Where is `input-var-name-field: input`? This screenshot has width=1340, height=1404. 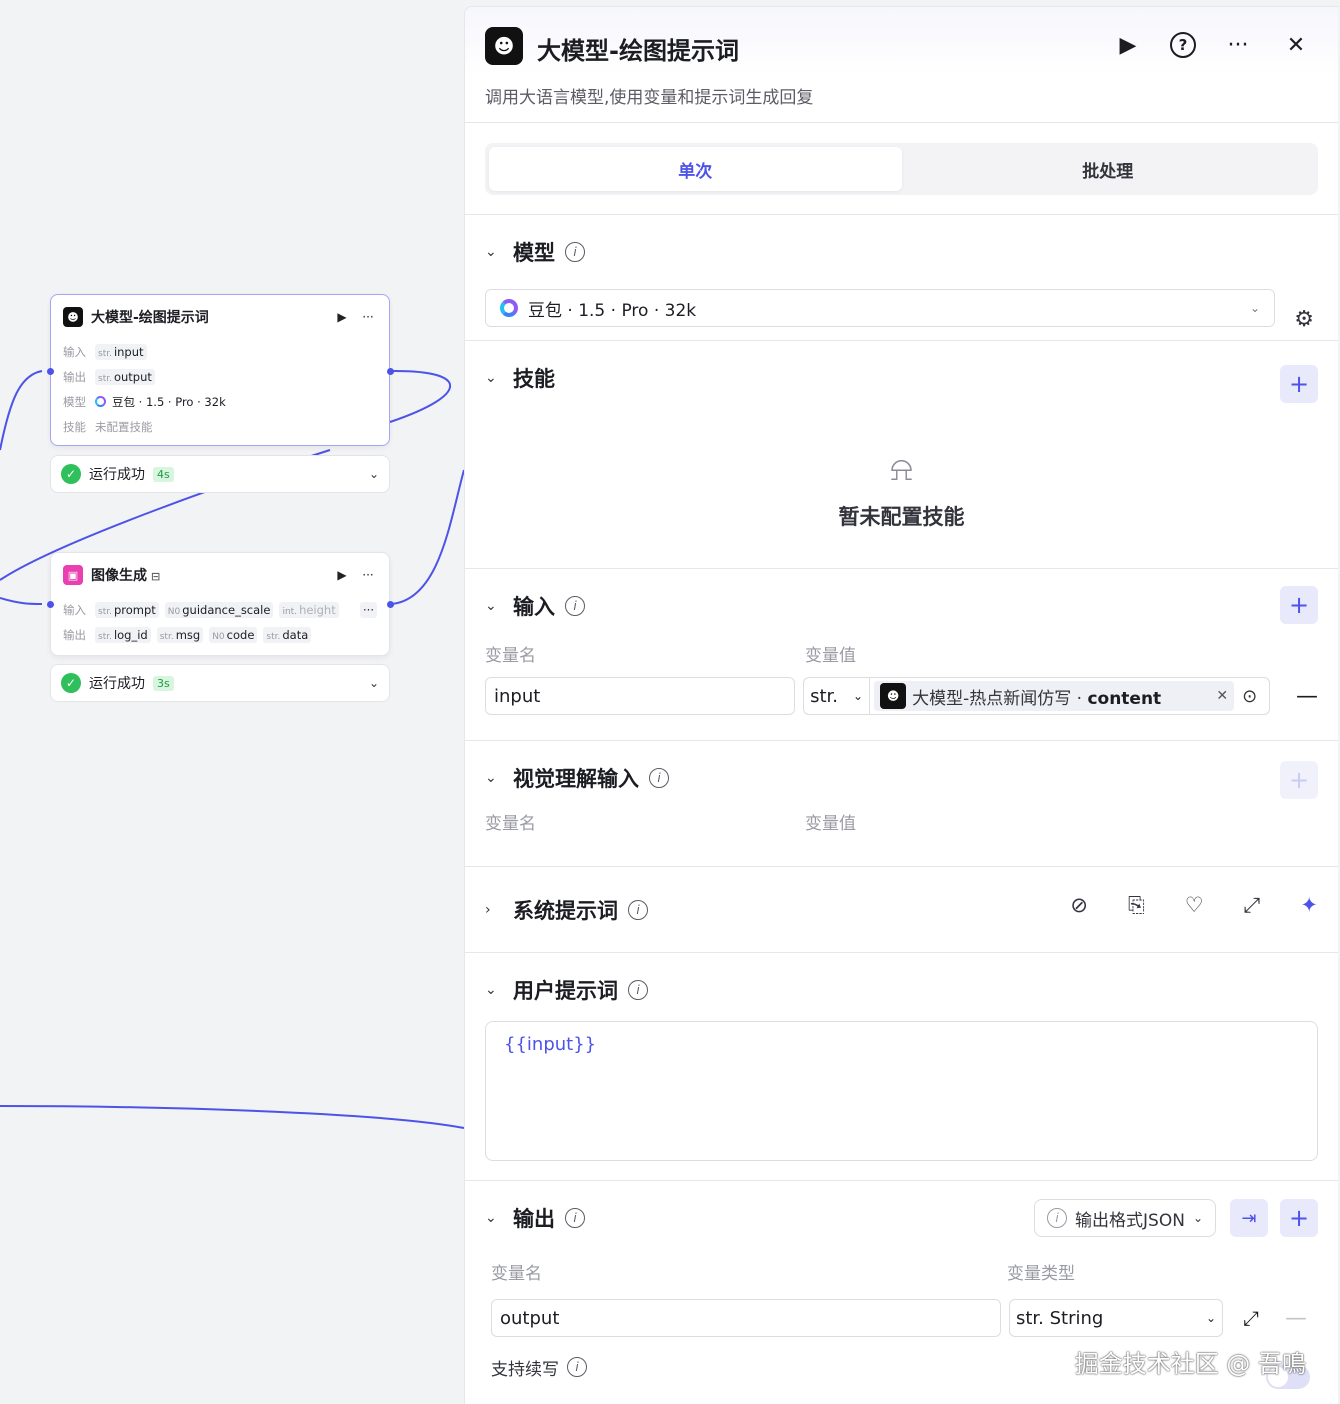 input-var-name-field: input is located at coordinates (640, 696).